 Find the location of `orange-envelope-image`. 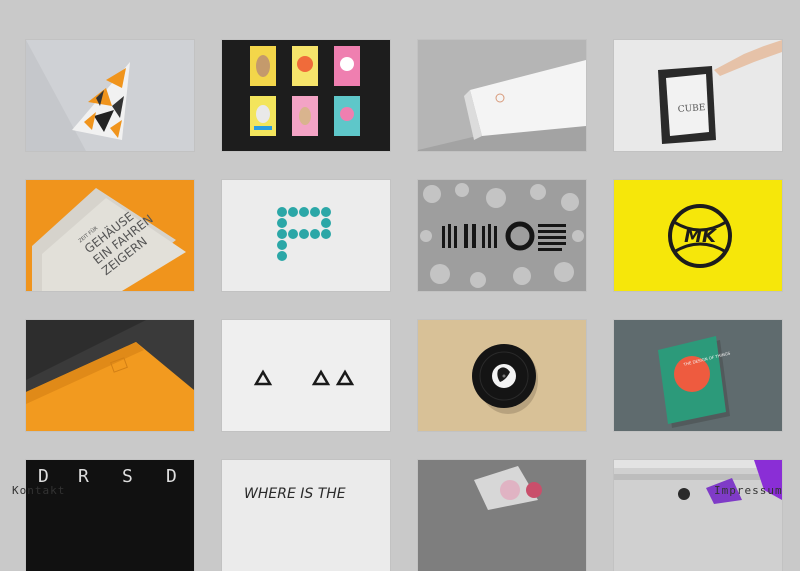

orange-envelope-image is located at coordinates (110, 375).